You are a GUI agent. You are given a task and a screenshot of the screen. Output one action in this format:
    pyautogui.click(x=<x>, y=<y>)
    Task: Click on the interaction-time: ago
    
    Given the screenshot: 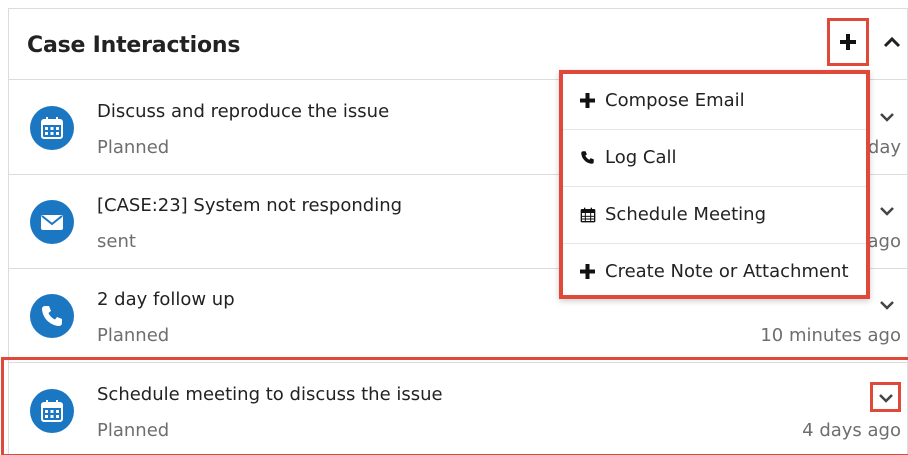 What is the action you would take?
    pyautogui.click(x=884, y=241)
    